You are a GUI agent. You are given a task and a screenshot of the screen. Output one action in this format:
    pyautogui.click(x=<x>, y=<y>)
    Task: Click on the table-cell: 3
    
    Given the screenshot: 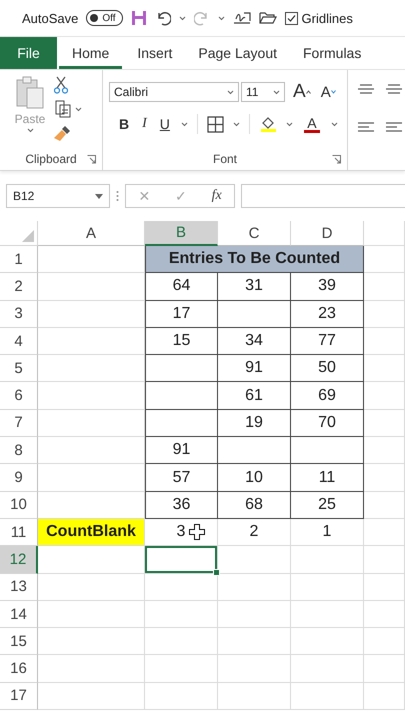 What is the action you would take?
    pyautogui.click(x=181, y=532)
    